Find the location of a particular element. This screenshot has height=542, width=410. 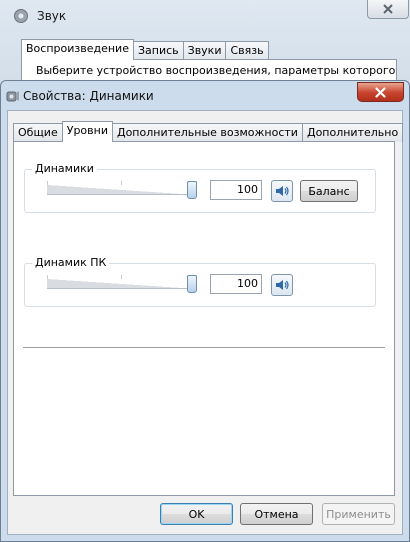

pc-speaker-level-group: Динамик ПК 100 is located at coordinates (200, 281).